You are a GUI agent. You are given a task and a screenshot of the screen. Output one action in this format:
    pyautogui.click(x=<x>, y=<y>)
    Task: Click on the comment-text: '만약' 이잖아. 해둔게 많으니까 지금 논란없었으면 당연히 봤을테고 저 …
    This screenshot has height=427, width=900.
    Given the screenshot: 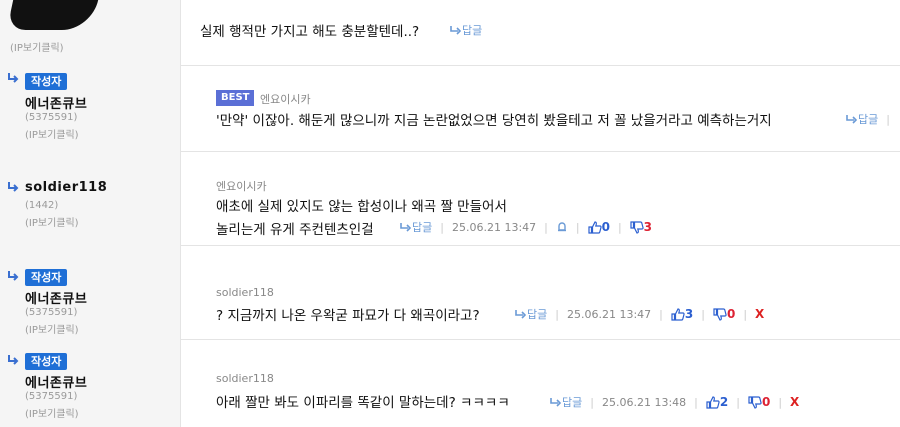 What is the action you would take?
    pyautogui.click(x=494, y=121)
    